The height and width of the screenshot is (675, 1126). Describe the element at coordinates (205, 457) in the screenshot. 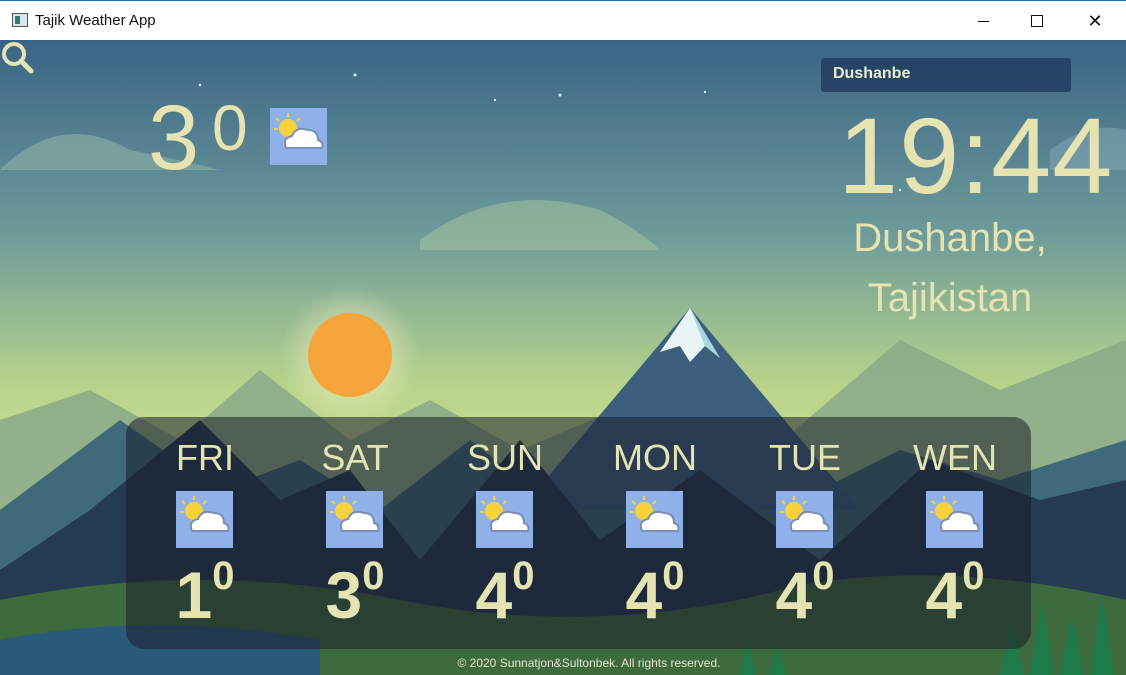

I see `forecast-day-name: FRI` at that location.